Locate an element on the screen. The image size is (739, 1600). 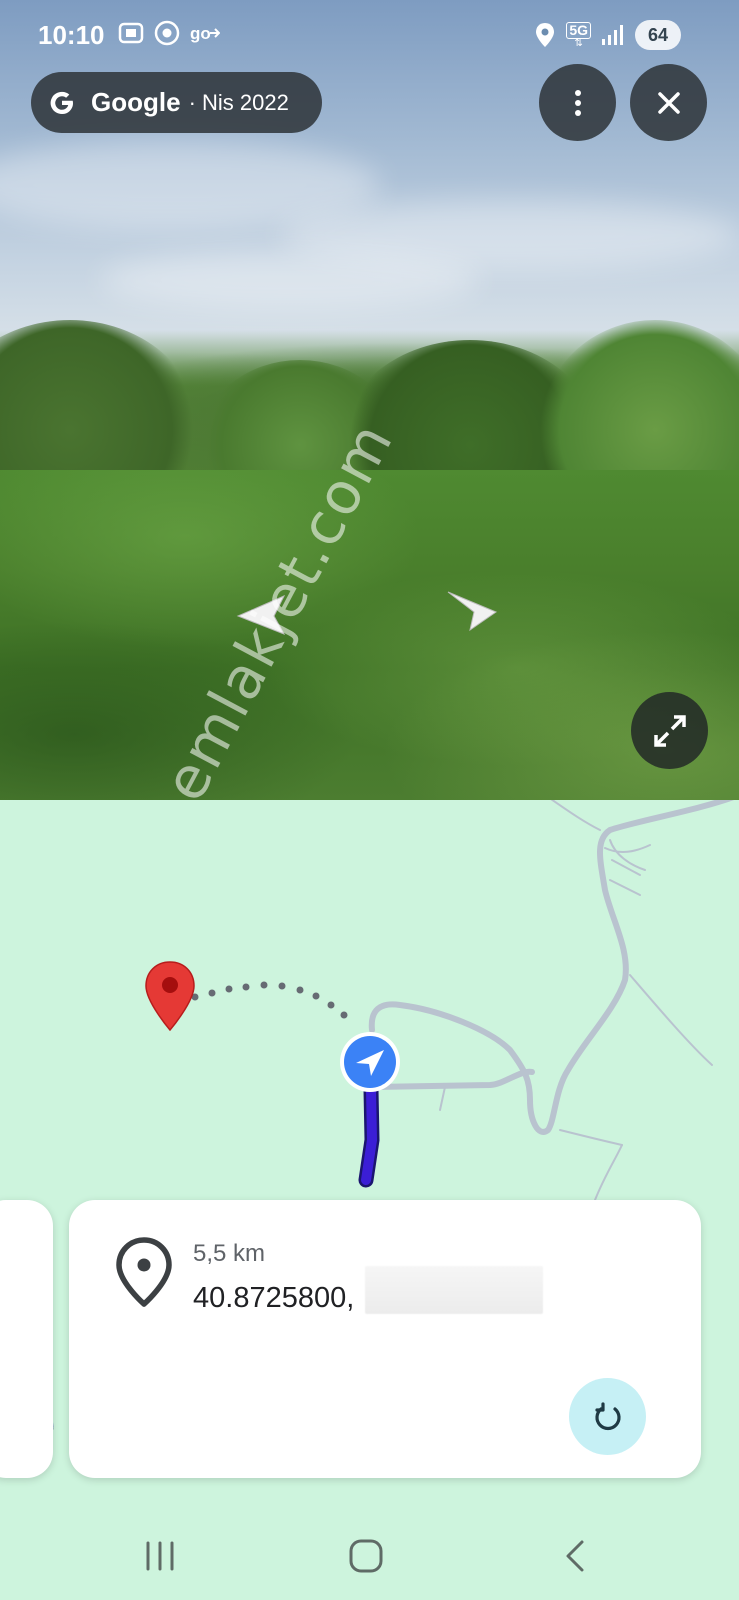
my-location-icon is located at coordinates (370, 1062).